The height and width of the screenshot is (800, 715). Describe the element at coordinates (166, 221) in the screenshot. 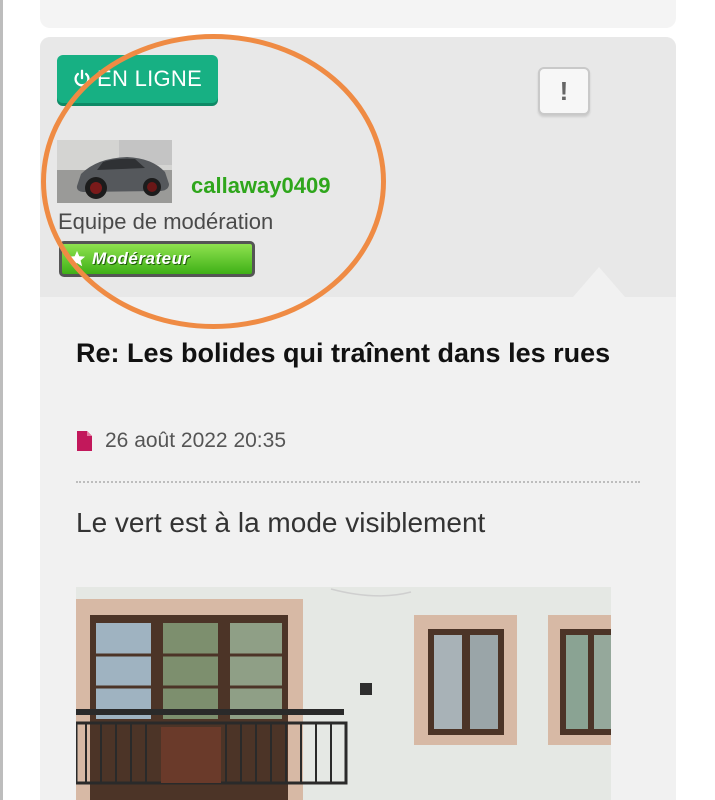

I see `user-rank: Equipe de modération` at that location.